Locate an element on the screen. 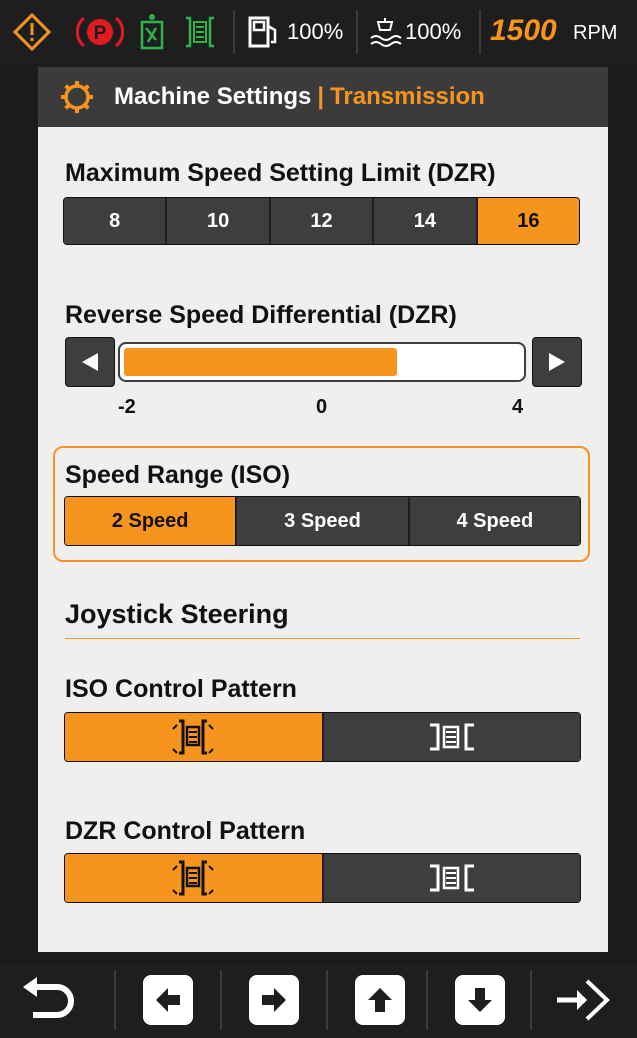 Image resolution: width=637 pixels, height=1038 pixels. engine-rpm-value: 1500 is located at coordinates (523, 30).